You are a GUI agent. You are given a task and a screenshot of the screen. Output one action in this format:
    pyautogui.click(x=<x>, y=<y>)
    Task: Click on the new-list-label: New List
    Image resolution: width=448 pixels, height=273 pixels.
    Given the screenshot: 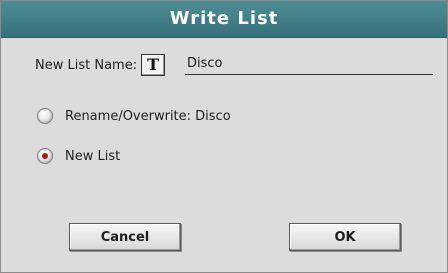 What is the action you would take?
    pyautogui.click(x=93, y=156)
    